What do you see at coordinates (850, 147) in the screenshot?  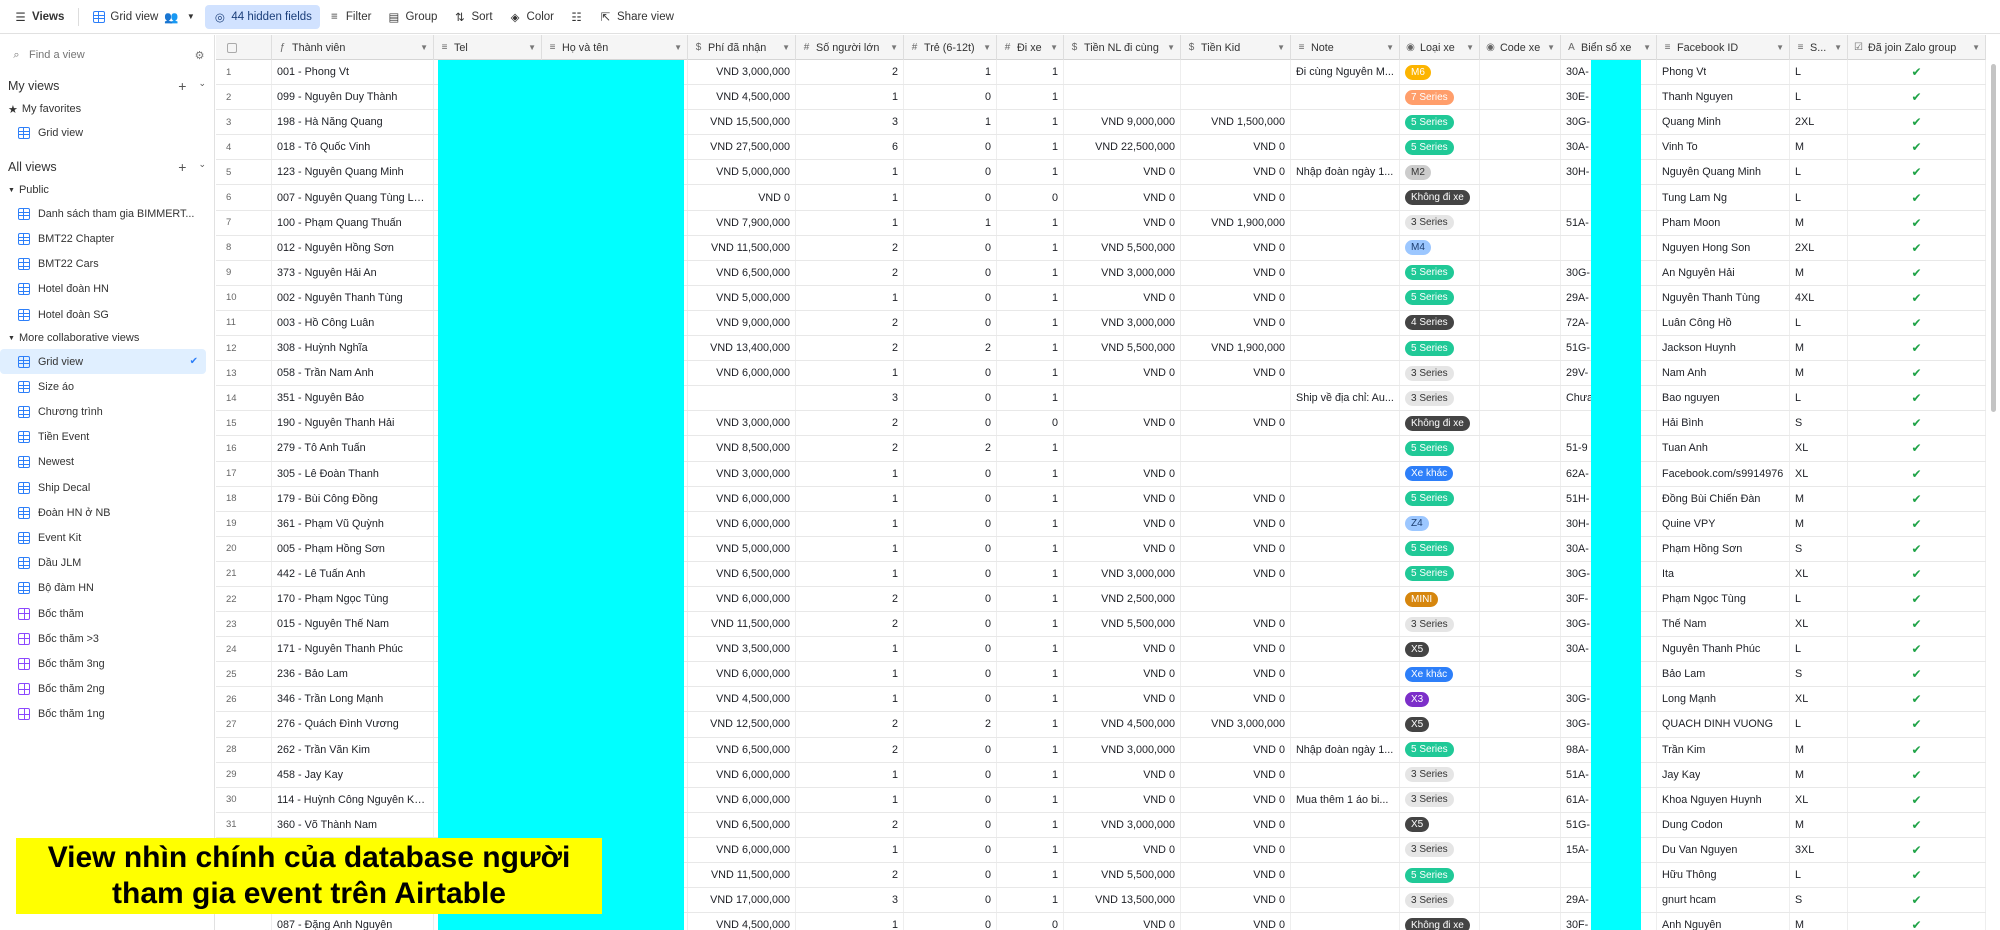 I see `cell-adults: 6` at bounding box center [850, 147].